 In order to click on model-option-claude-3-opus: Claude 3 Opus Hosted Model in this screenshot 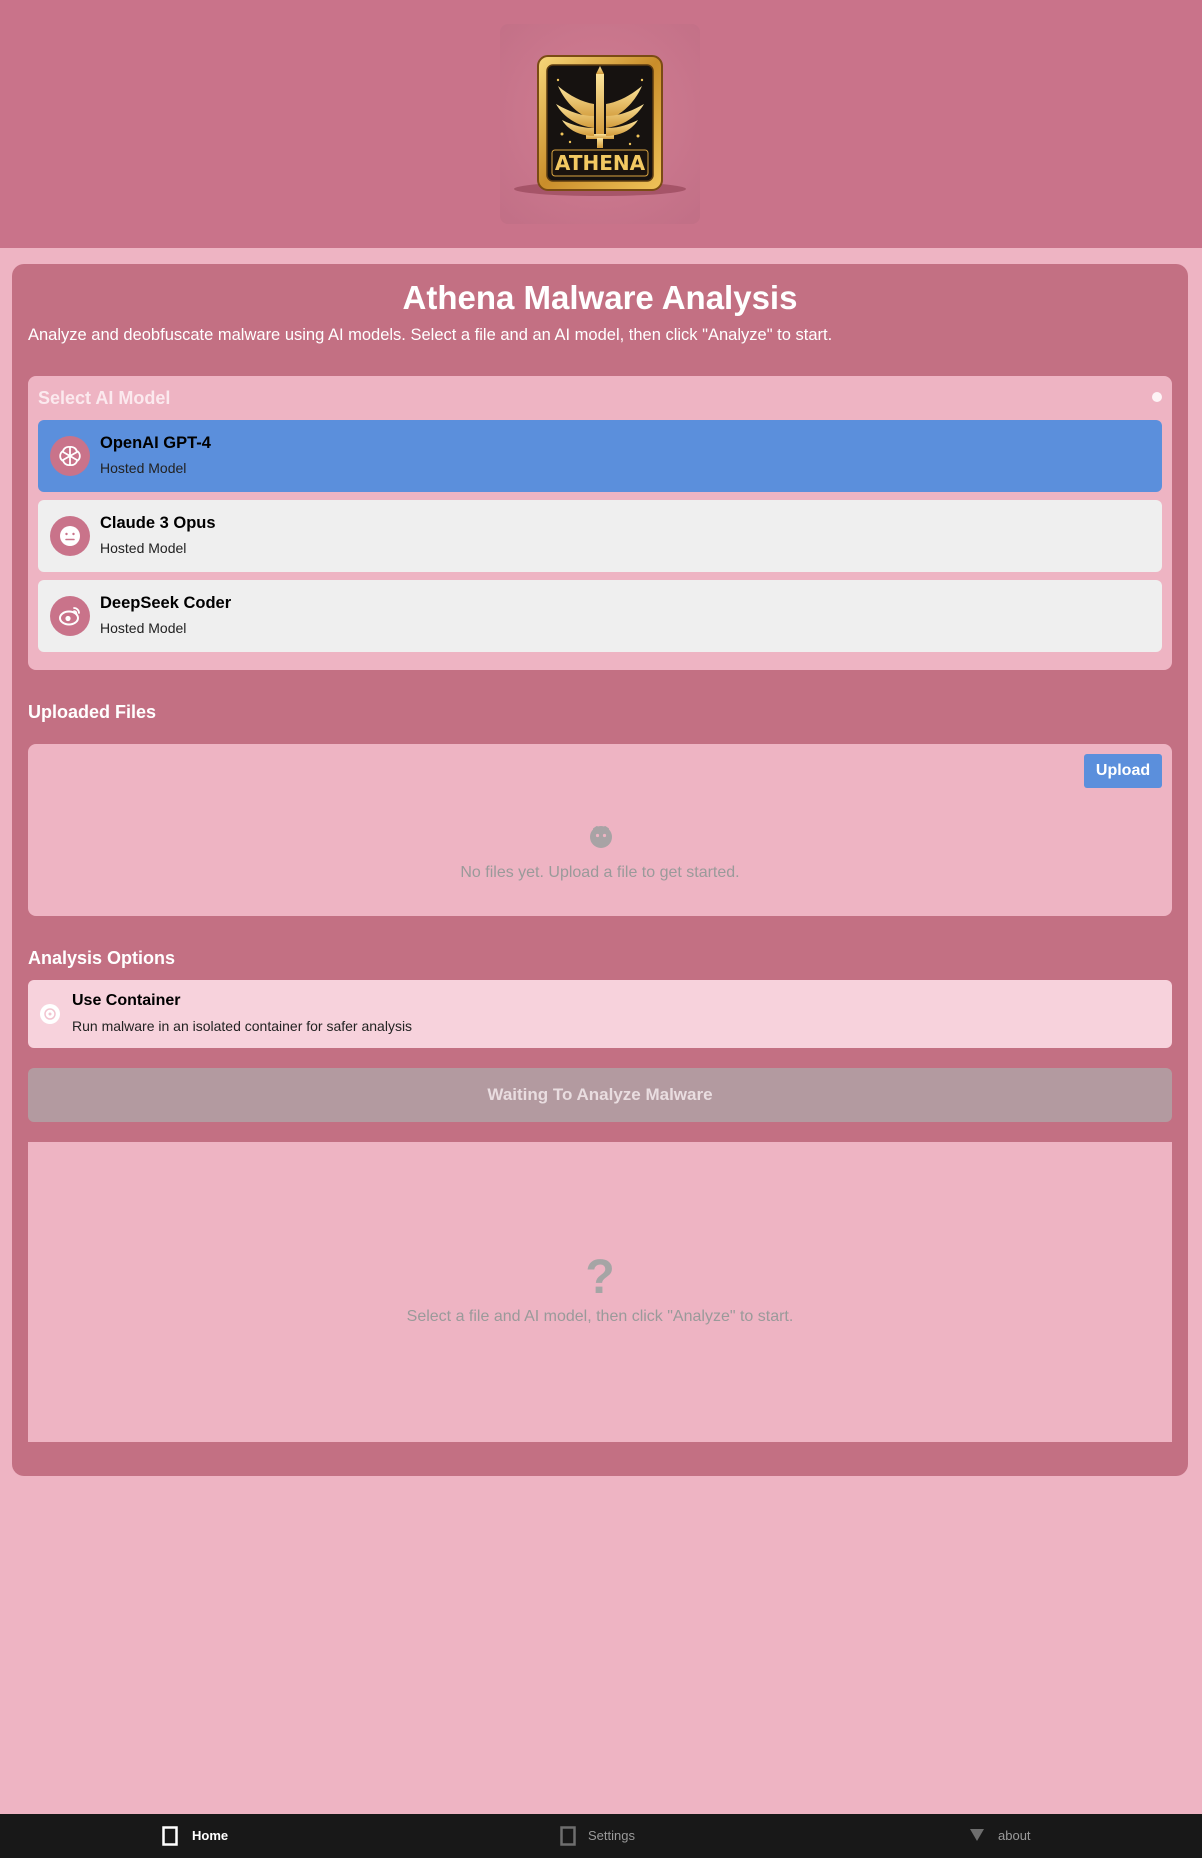, I will do `click(600, 536)`.